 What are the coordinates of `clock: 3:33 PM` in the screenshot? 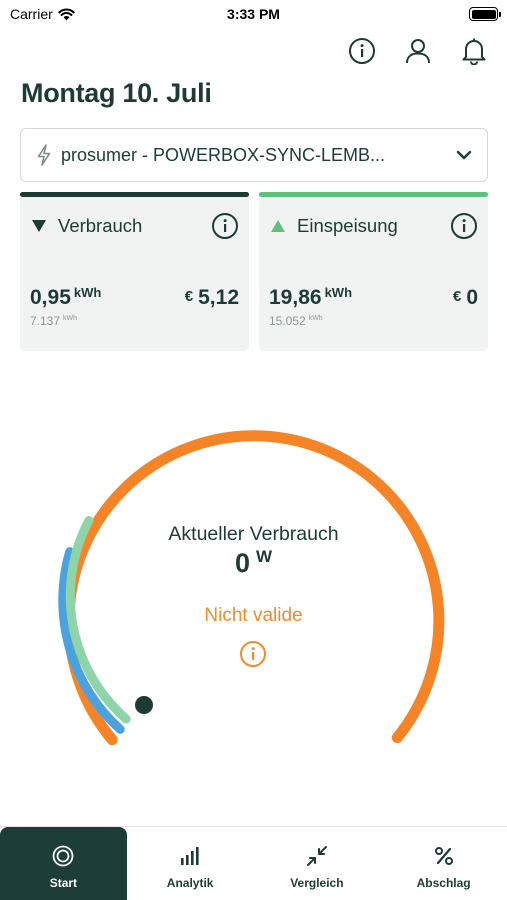 It's located at (253, 14).